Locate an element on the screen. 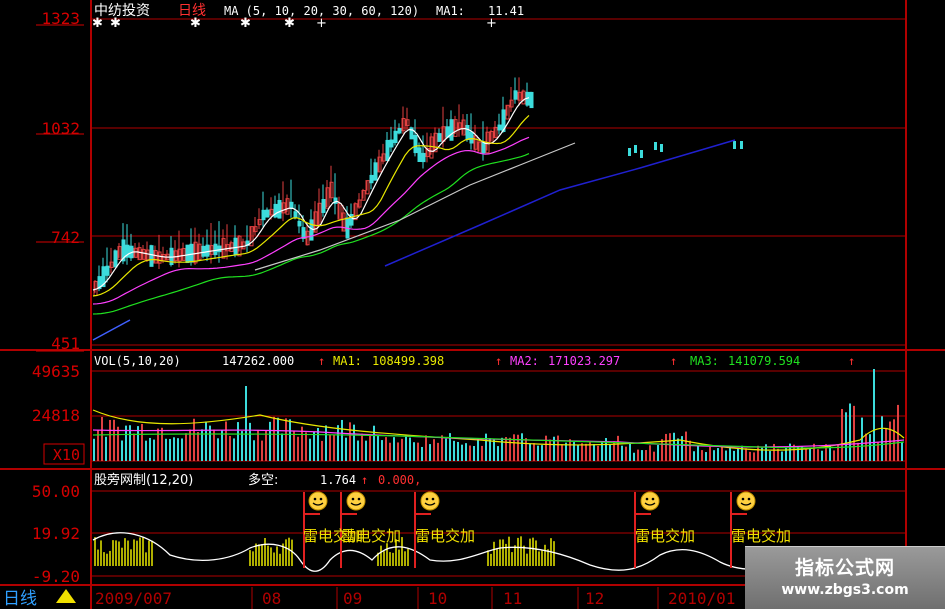  triangle-up-icon is located at coordinates (66, 596).